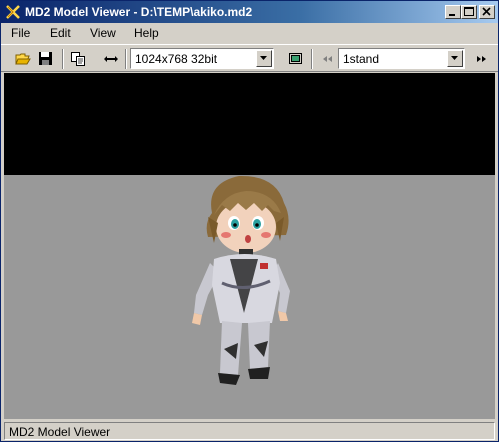  What do you see at coordinates (60, 33) in the screenshot?
I see `menu-edit: Edit` at bounding box center [60, 33].